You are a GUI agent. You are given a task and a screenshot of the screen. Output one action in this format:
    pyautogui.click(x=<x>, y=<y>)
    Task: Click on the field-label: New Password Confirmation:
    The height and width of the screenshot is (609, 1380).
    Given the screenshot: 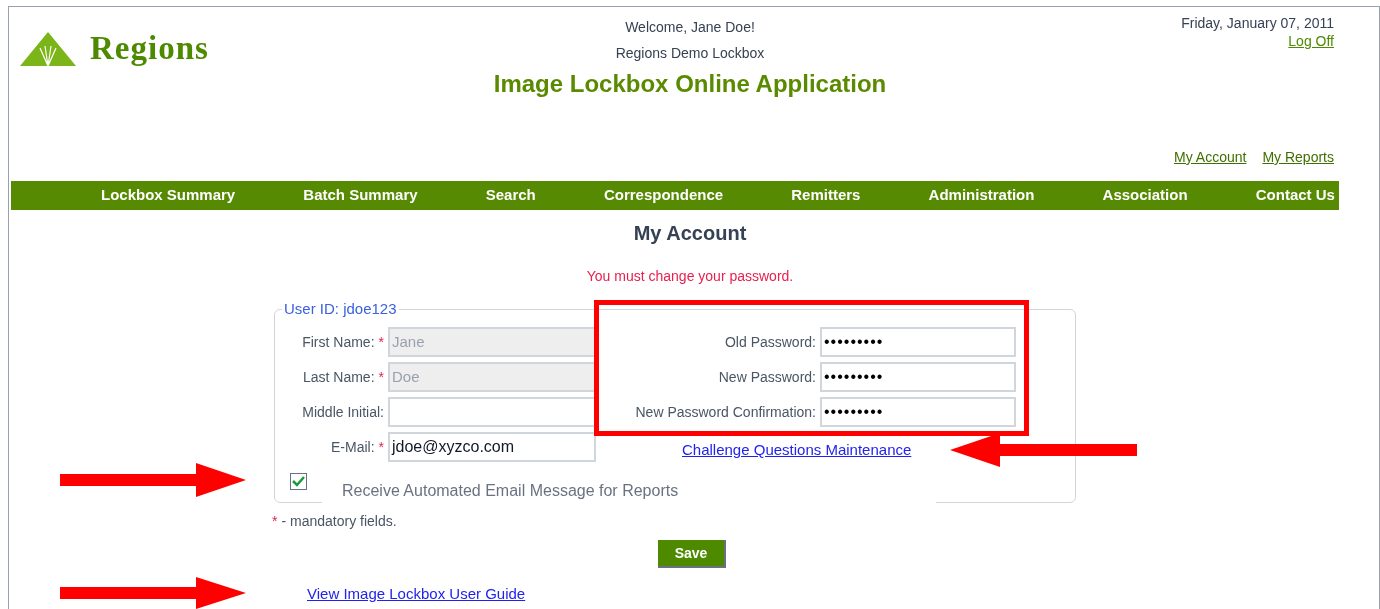 What is the action you would take?
    pyautogui.click(x=725, y=412)
    